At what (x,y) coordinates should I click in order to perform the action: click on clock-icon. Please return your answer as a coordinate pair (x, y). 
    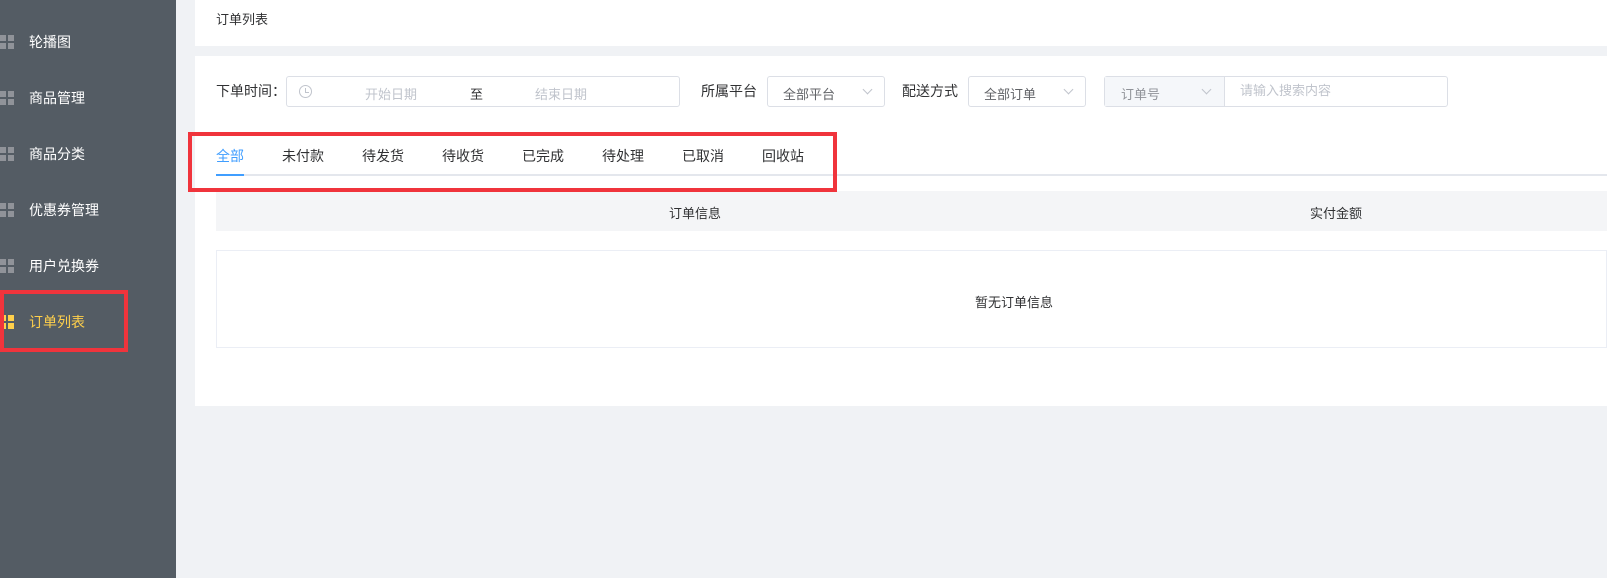
    Looking at the image, I should click on (305, 91).